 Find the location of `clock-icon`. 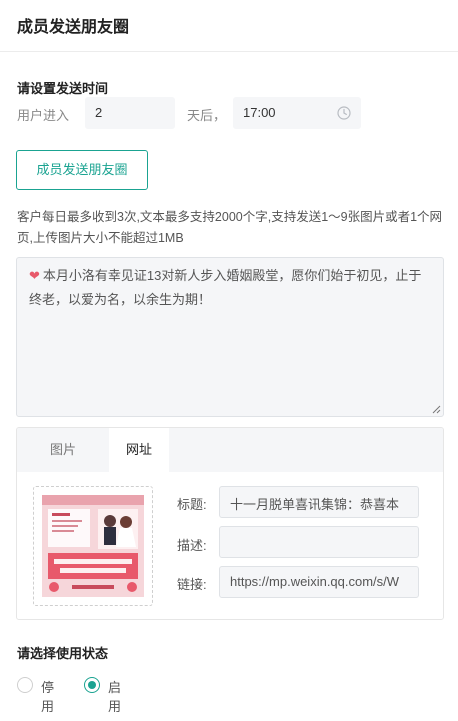

clock-icon is located at coordinates (344, 113).